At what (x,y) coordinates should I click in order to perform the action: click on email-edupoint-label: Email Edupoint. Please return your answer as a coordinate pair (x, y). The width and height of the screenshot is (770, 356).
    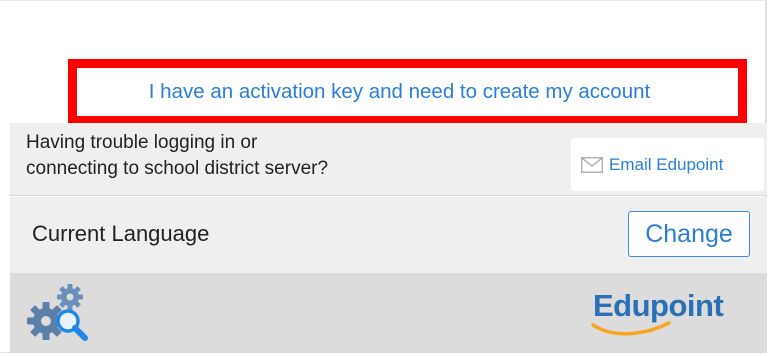
    Looking at the image, I should click on (666, 164).